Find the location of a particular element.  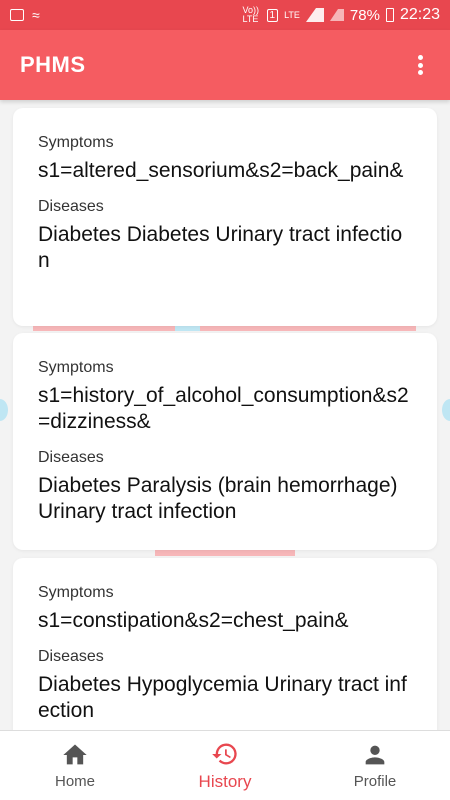

history-icon is located at coordinates (224, 753).